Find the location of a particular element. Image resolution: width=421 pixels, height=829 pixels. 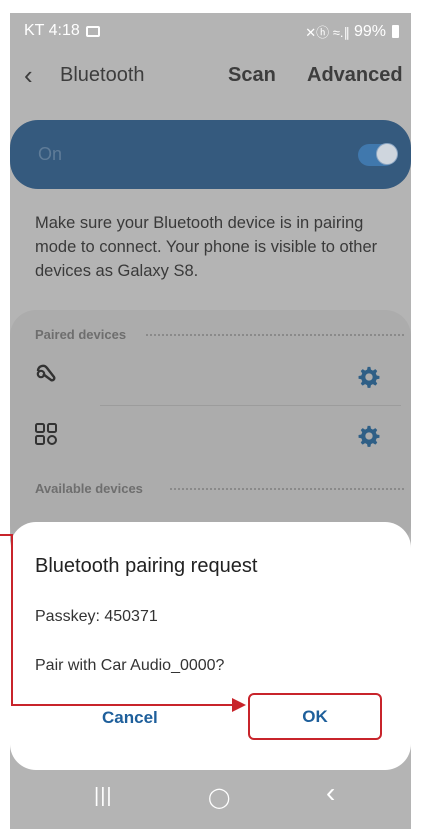

device-grid-icon is located at coordinates (46, 434).